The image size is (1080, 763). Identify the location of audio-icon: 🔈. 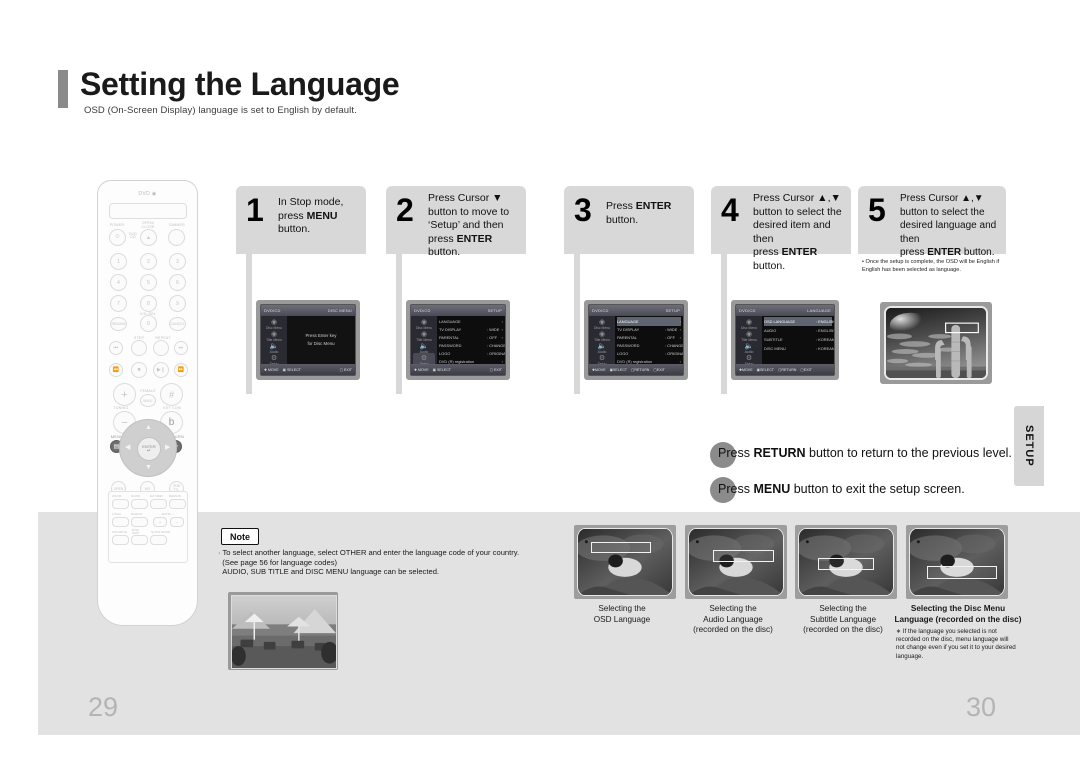
(602, 346).